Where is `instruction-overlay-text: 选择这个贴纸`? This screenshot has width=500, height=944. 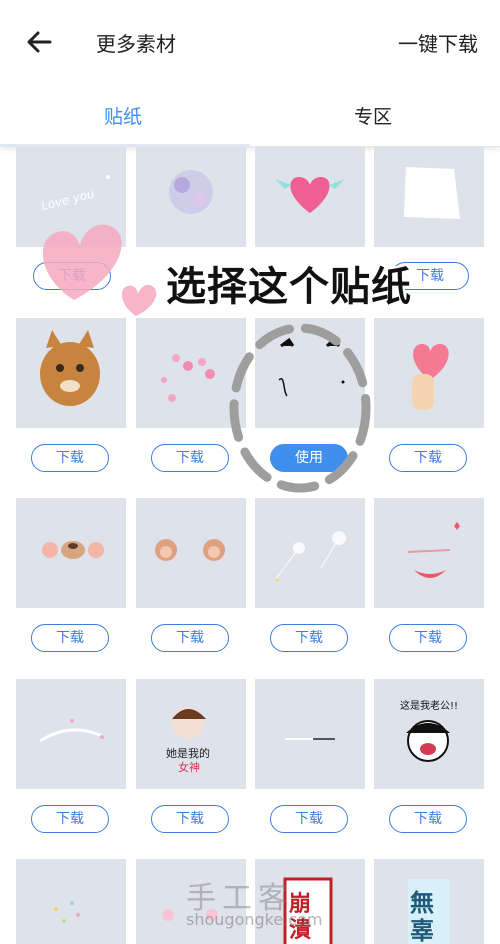
instruction-overlay-text: 选择这个贴纸 is located at coordinates (289, 287).